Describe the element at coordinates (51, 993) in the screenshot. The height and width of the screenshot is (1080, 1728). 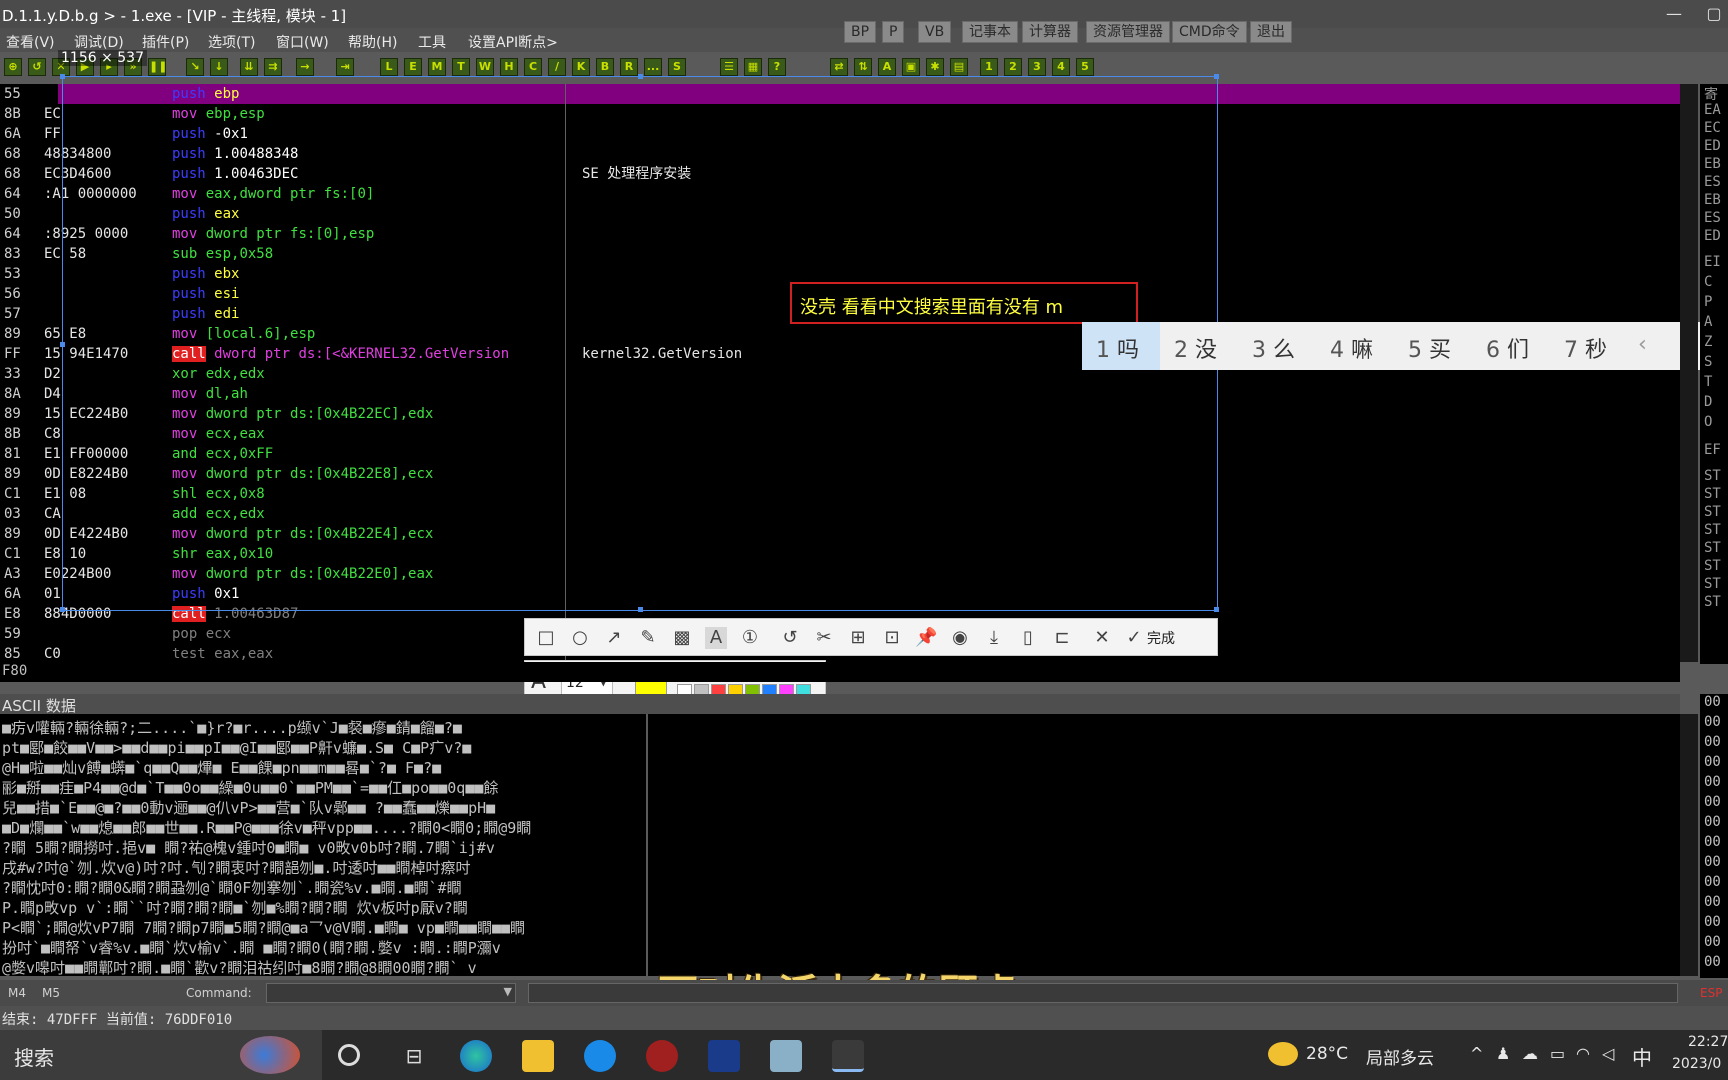
I see `m5-label: M5` at that location.